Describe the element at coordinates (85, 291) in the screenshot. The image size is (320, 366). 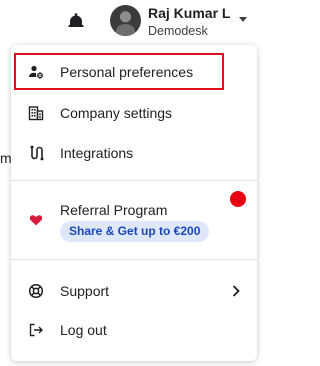
I see `menu-item-label: Support` at that location.